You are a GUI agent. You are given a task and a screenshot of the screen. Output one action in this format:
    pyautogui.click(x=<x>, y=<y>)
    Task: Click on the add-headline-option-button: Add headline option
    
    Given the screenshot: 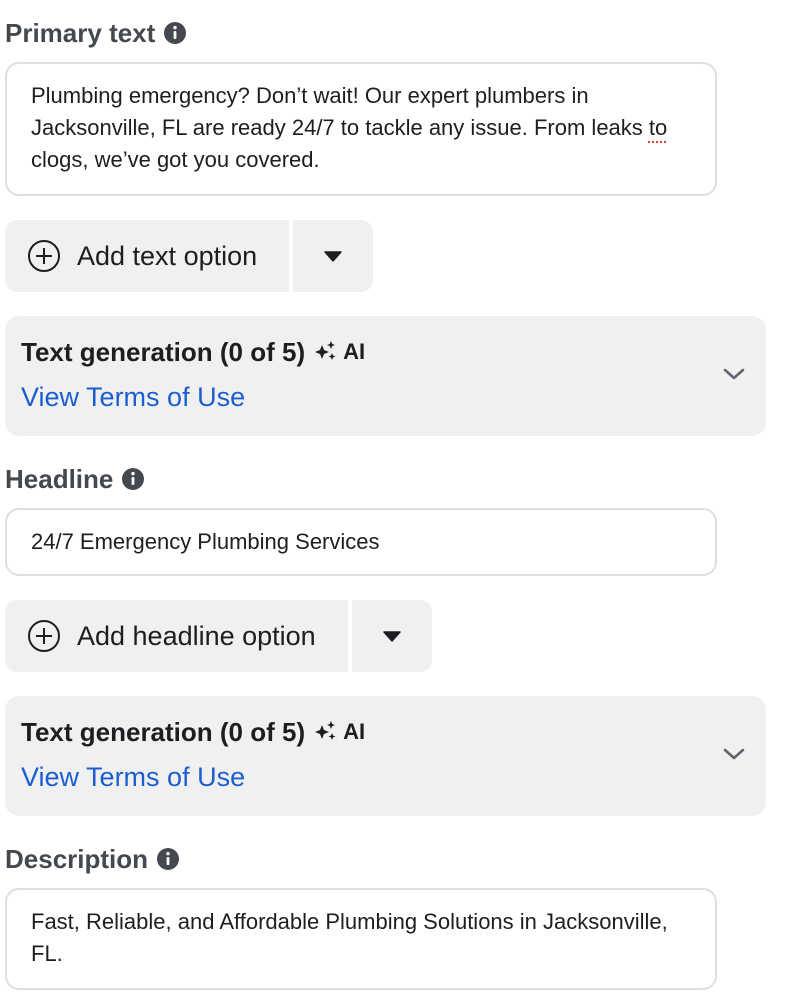 What is the action you would take?
    pyautogui.click(x=176, y=636)
    